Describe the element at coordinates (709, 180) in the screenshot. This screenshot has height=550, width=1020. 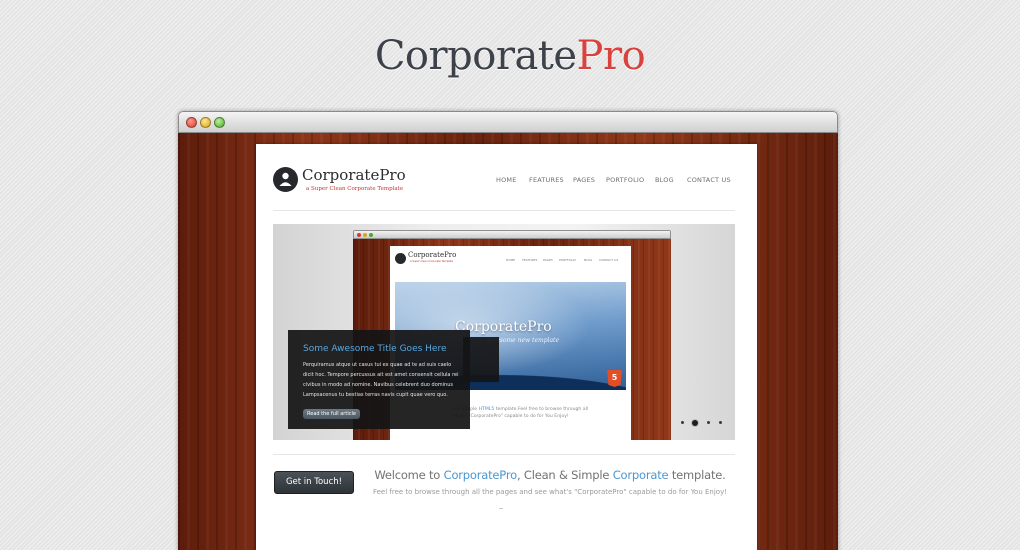
I see `nav-contact-us: CONTACT US` at that location.